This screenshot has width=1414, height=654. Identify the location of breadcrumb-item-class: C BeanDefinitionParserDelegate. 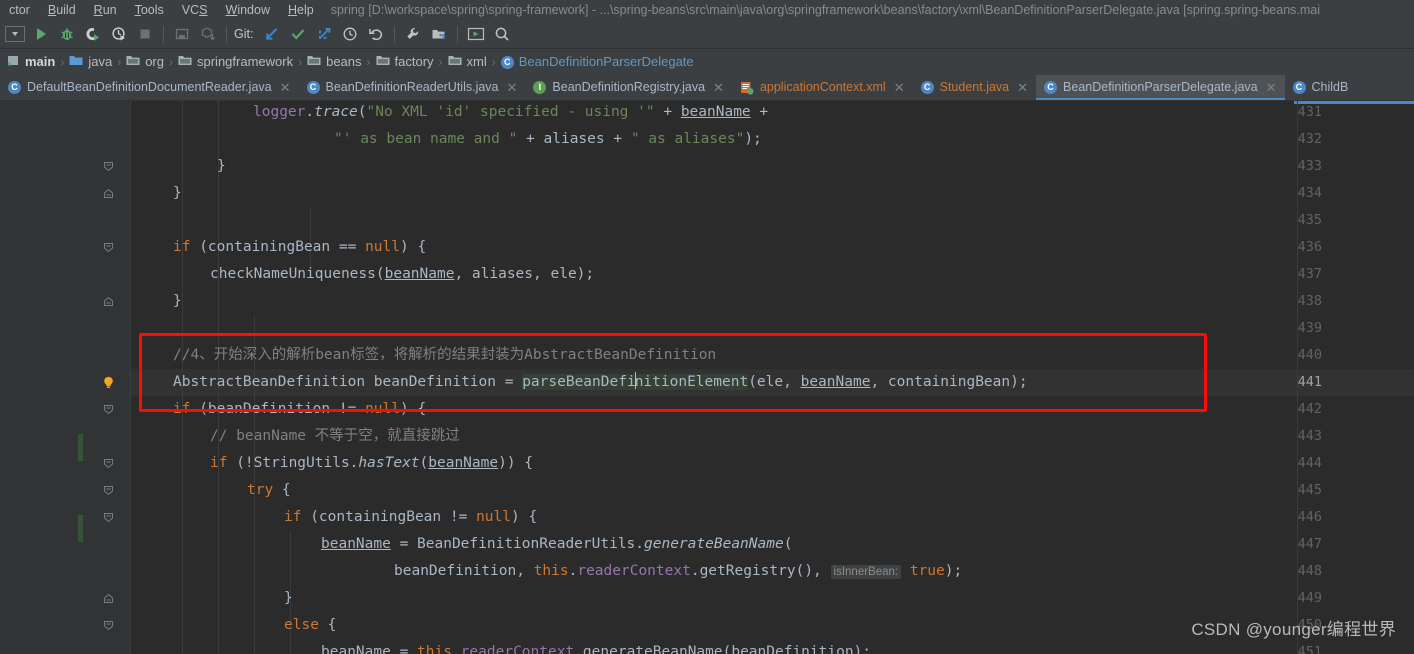
(597, 62).